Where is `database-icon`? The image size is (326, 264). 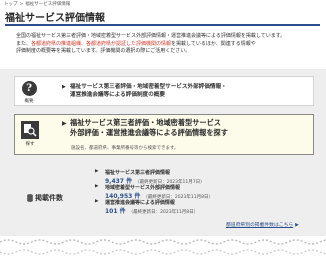
database-icon is located at coordinates (30, 198).